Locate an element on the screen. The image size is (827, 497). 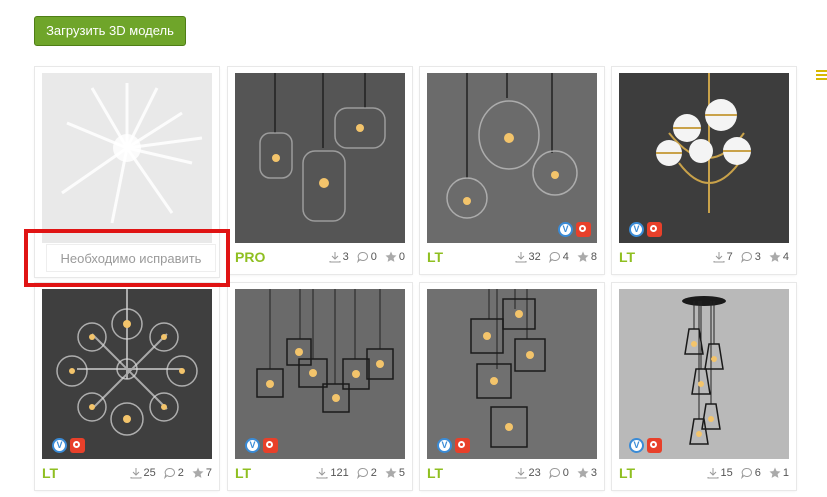
upload-3d-model-button: Загрузить 3D модель is located at coordinates (110, 31).